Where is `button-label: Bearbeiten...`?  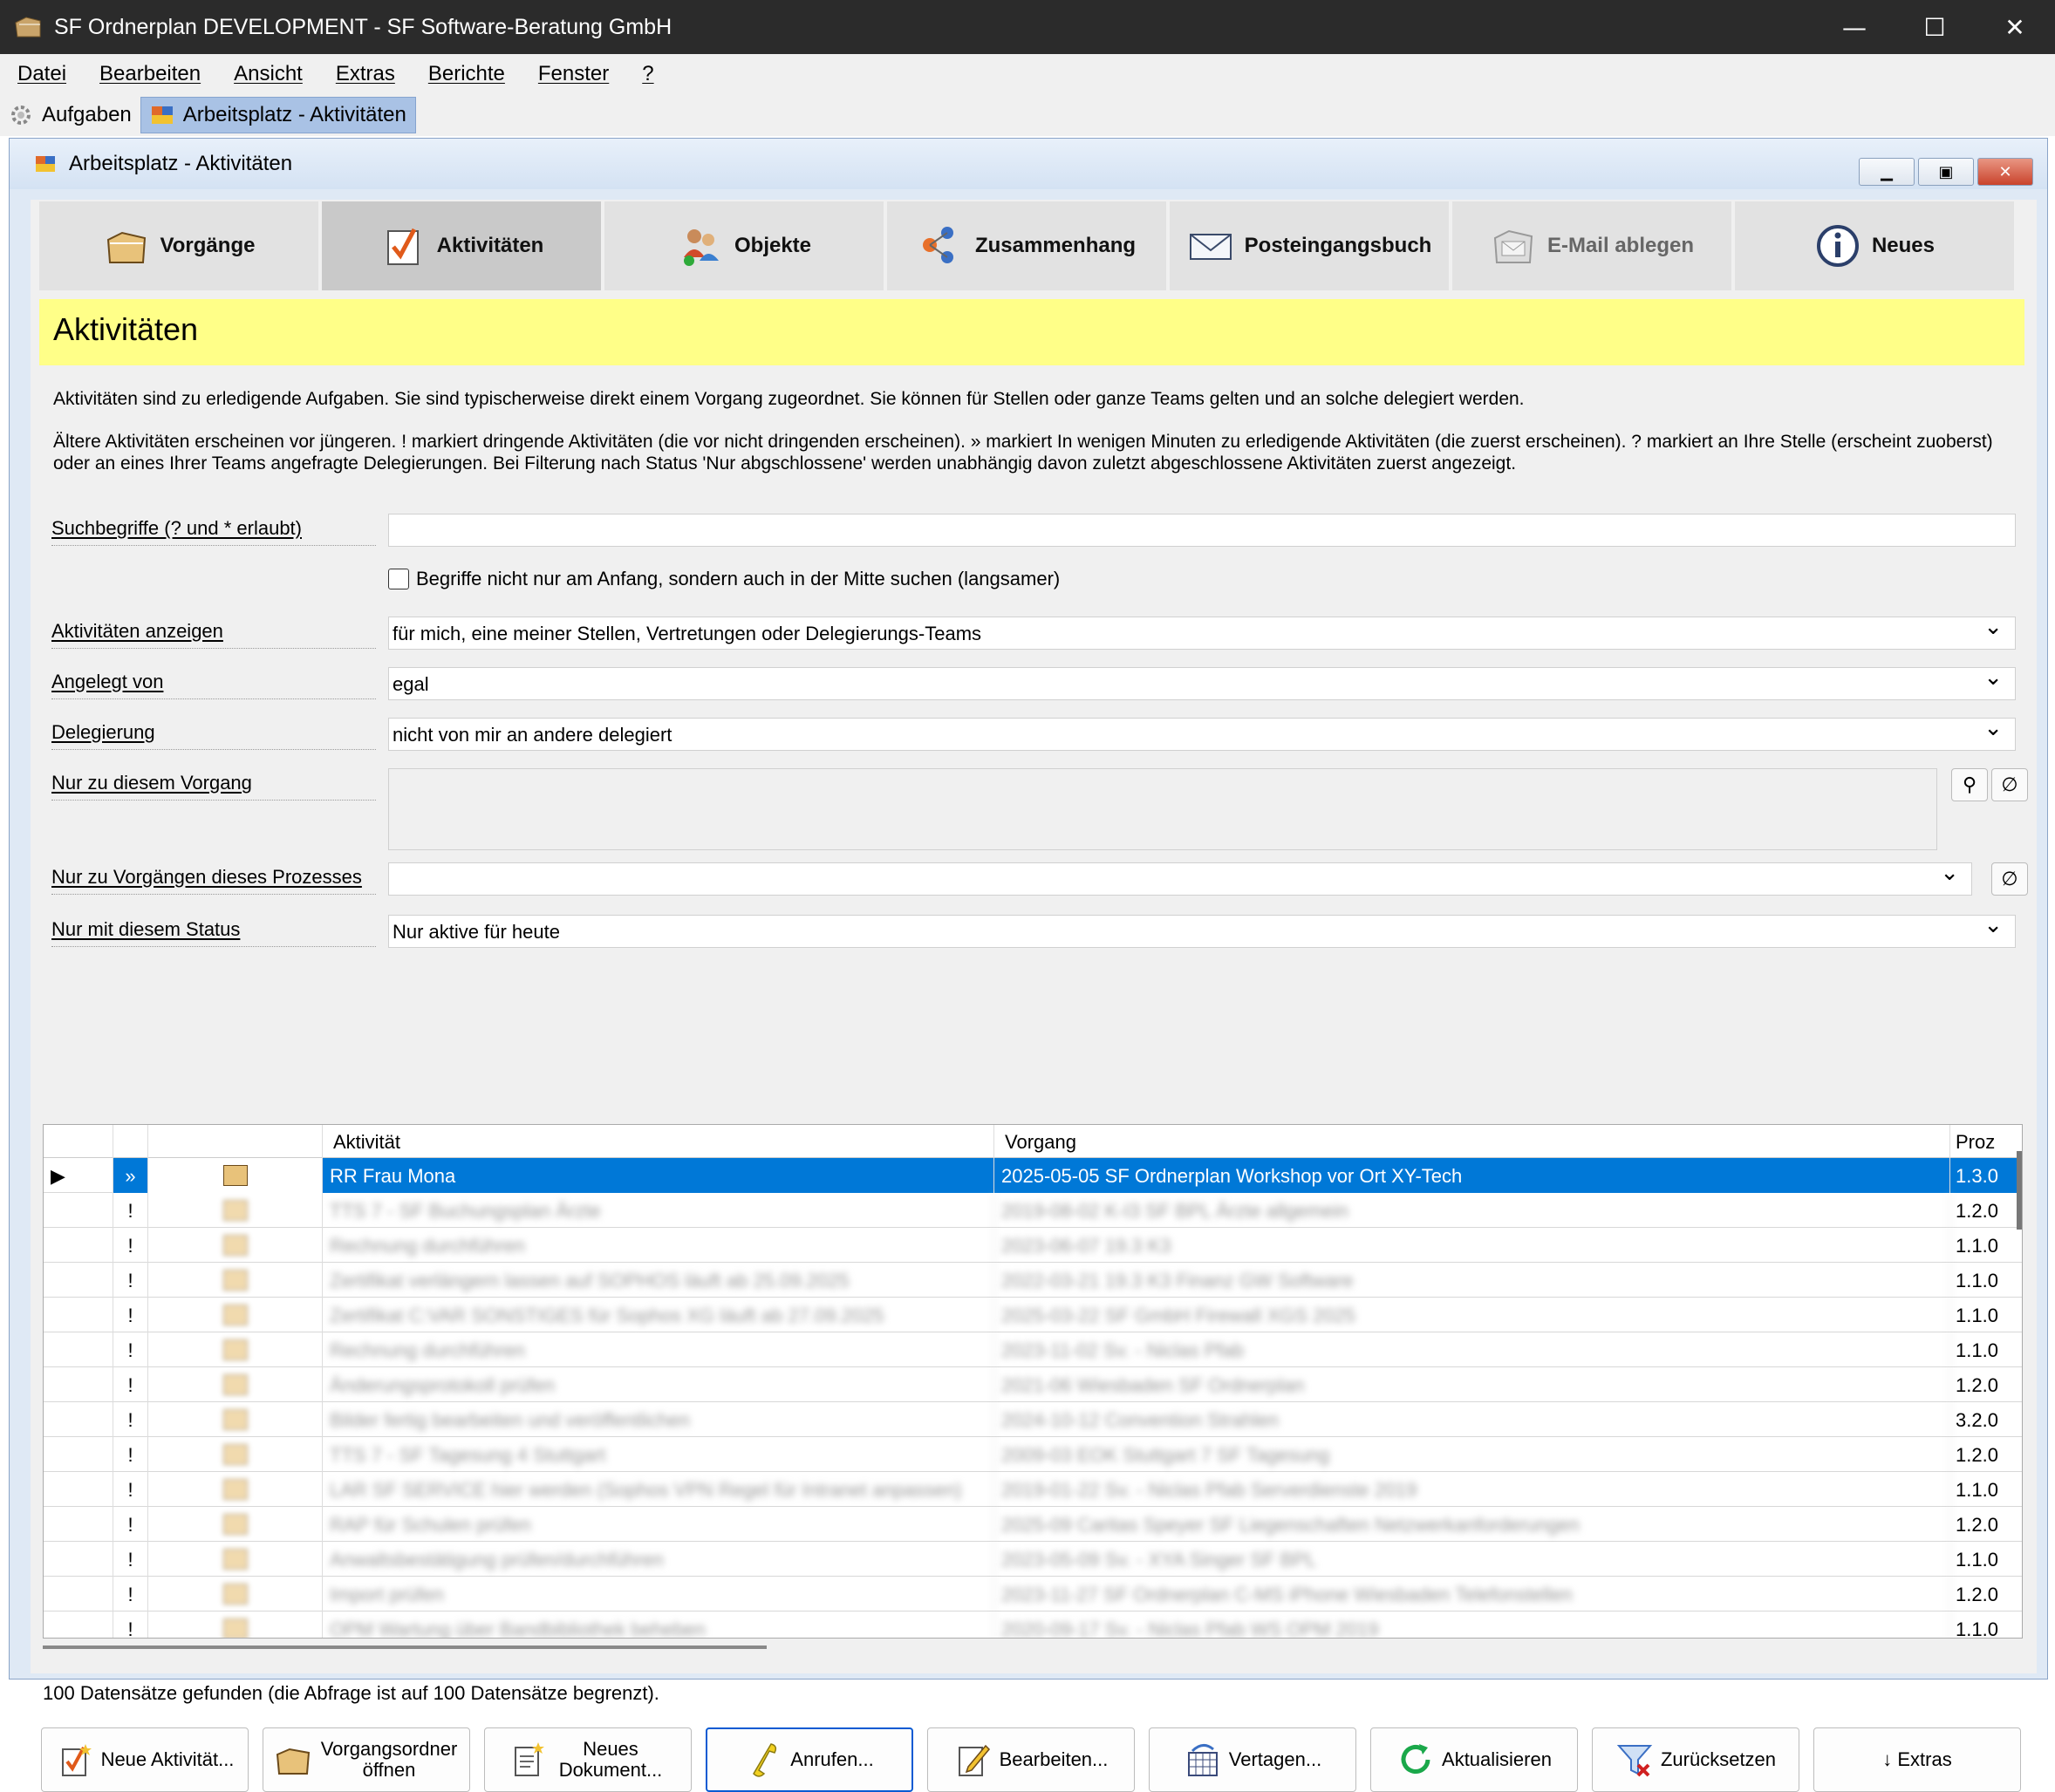 button-label: Bearbeiten... is located at coordinates (1054, 1759).